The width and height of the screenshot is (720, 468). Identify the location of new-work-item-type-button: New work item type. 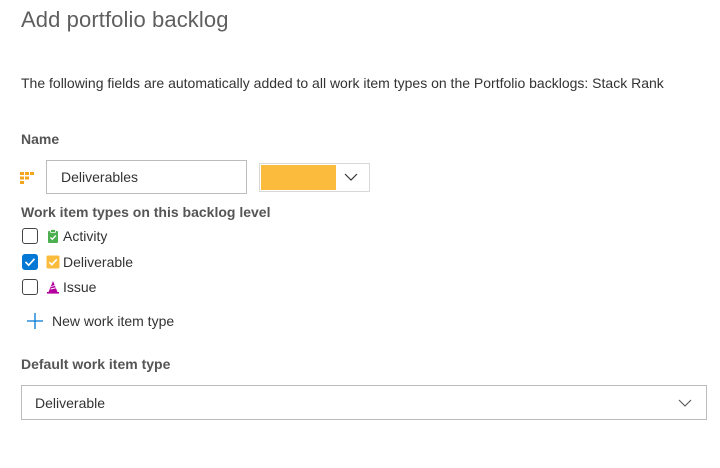
(100, 321).